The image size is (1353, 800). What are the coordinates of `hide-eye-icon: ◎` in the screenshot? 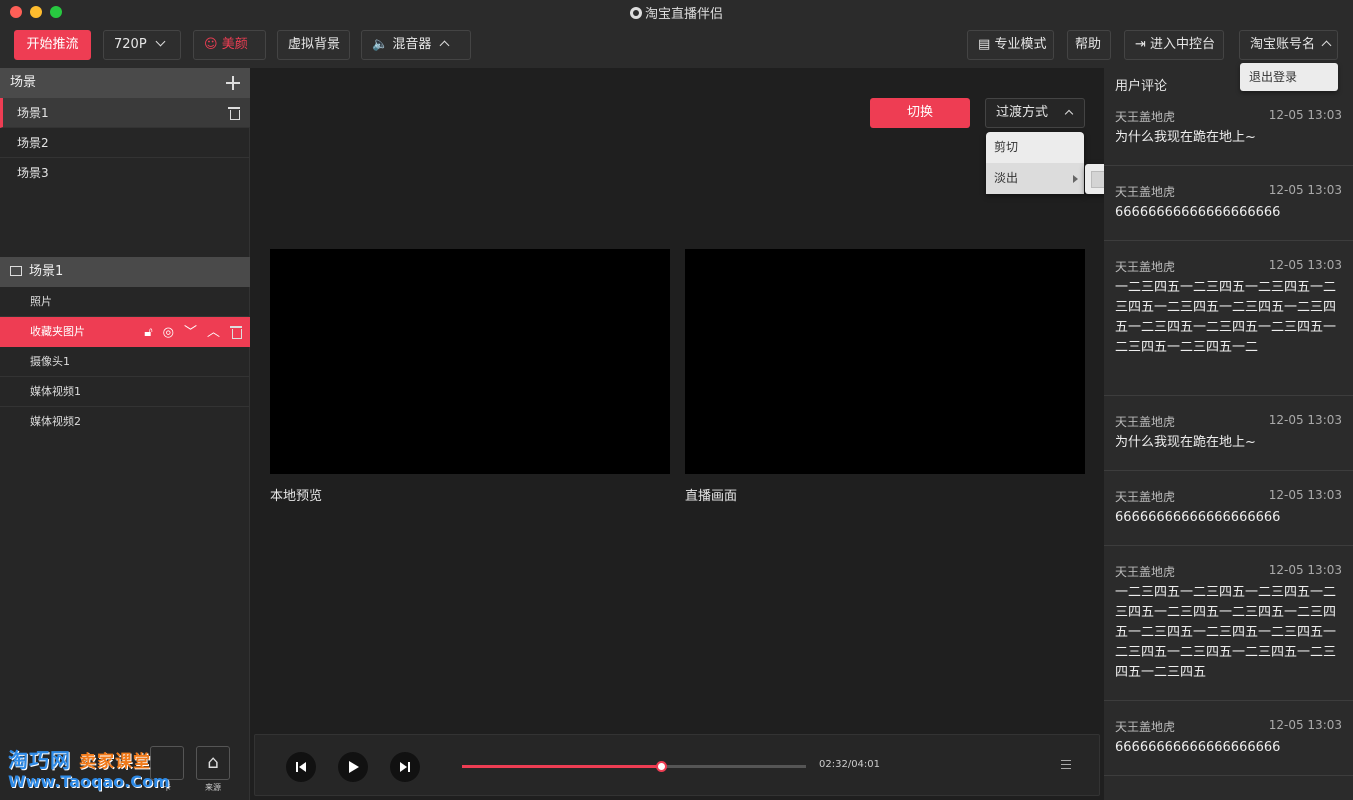 It's located at (168, 332).